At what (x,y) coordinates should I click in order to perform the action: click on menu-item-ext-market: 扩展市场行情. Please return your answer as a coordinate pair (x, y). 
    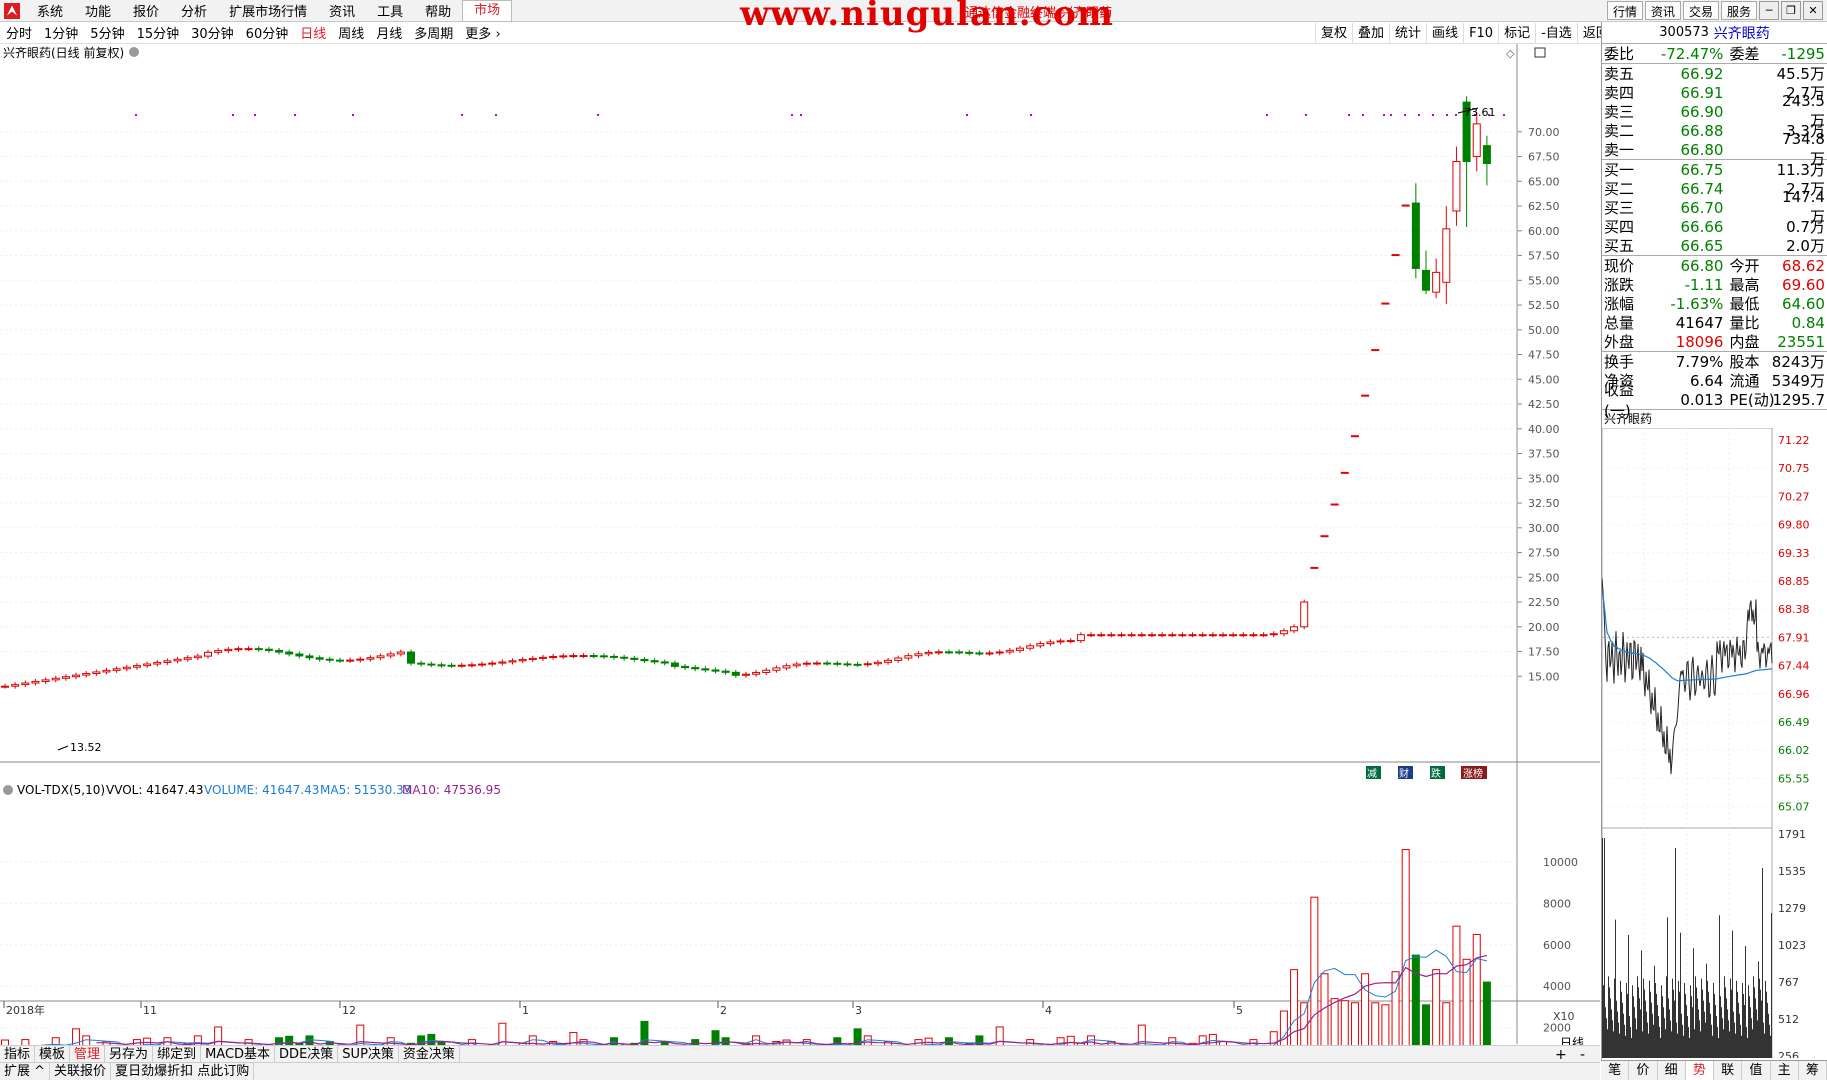
    Looking at the image, I should click on (268, 10).